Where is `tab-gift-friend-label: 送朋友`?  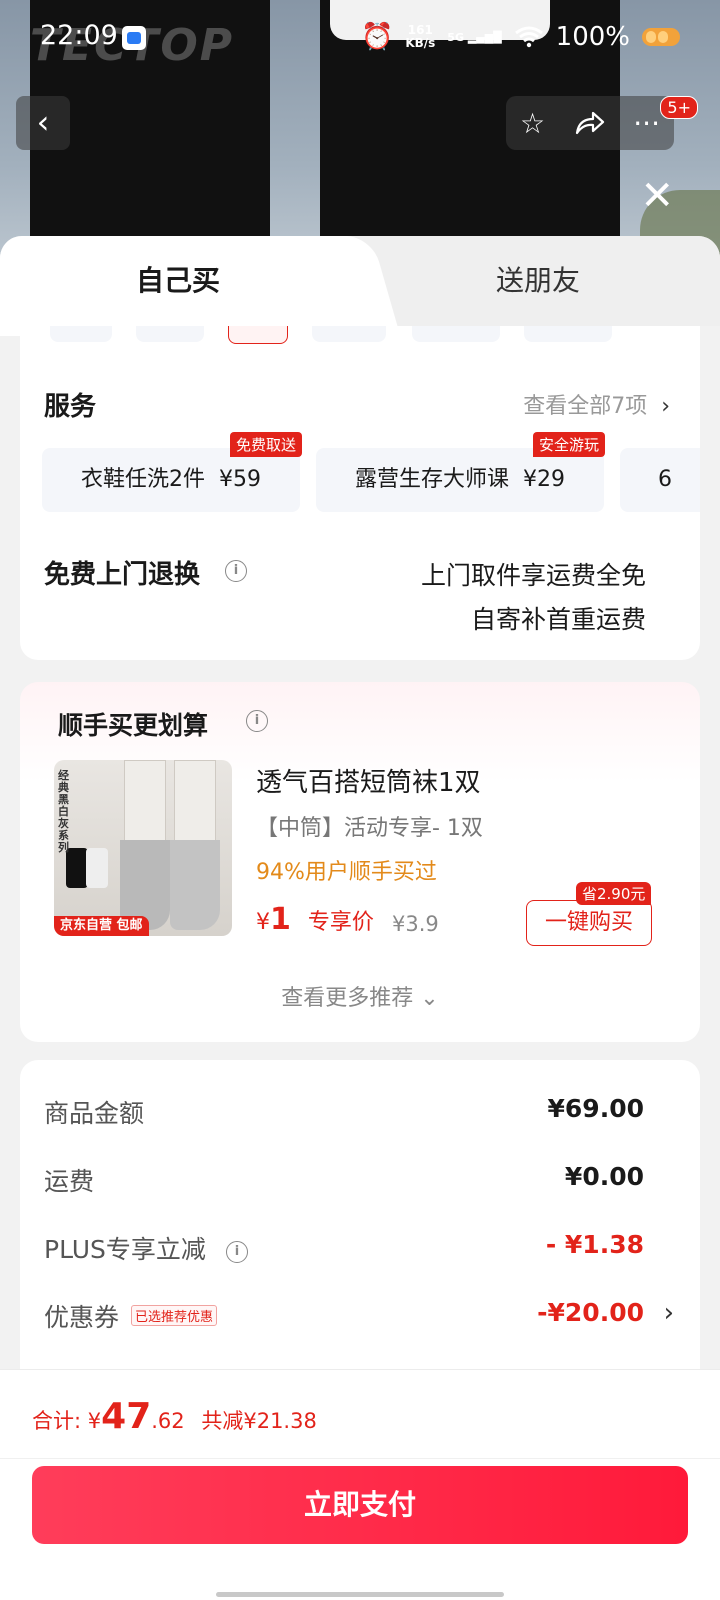
tab-gift-friend-label: 送朋友 is located at coordinates (537, 280).